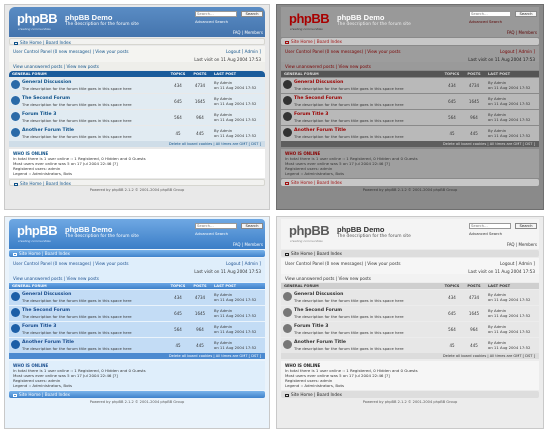 This screenshot has width=548, height=433. I want to click on faq-members-links: FAQ | Members, so click(521, 244).